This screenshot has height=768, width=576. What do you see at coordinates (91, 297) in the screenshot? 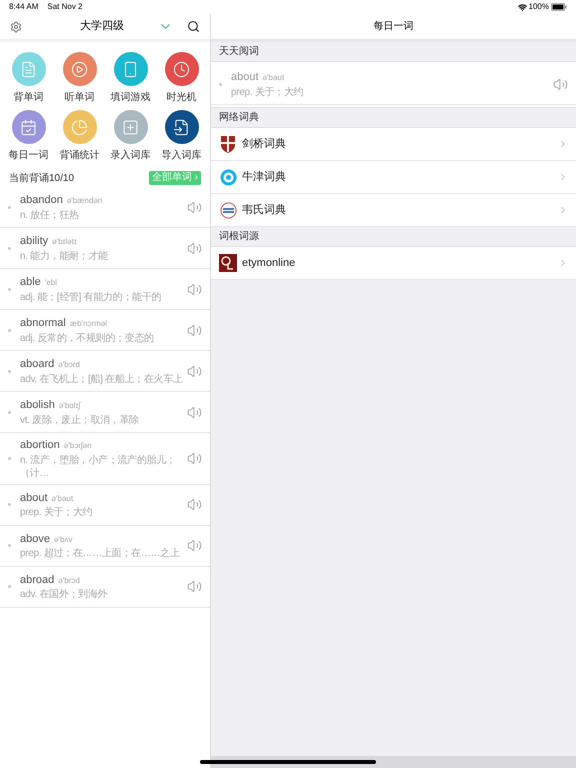
I see `meaning-text: adj. 能；[经管] 有能力的；能干的` at bounding box center [91, 297].